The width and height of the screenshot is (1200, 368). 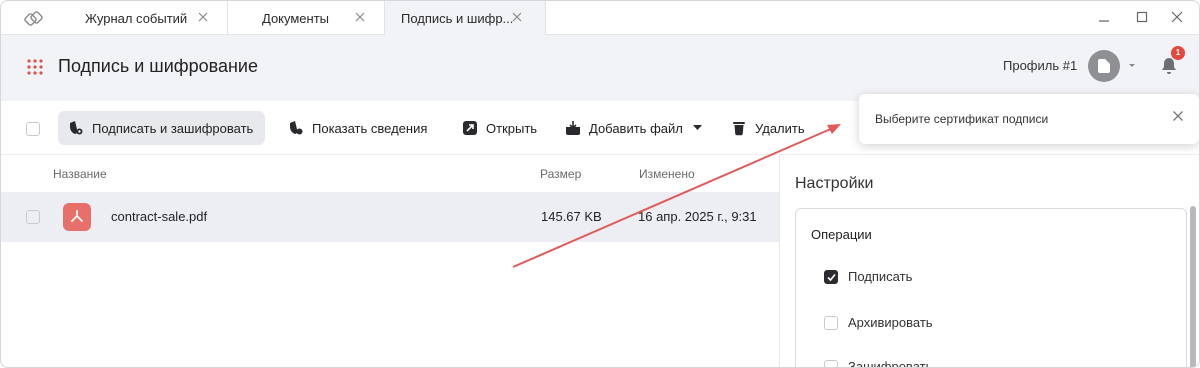 I want to click on app-logo-icon, so click(x=33, y=18).